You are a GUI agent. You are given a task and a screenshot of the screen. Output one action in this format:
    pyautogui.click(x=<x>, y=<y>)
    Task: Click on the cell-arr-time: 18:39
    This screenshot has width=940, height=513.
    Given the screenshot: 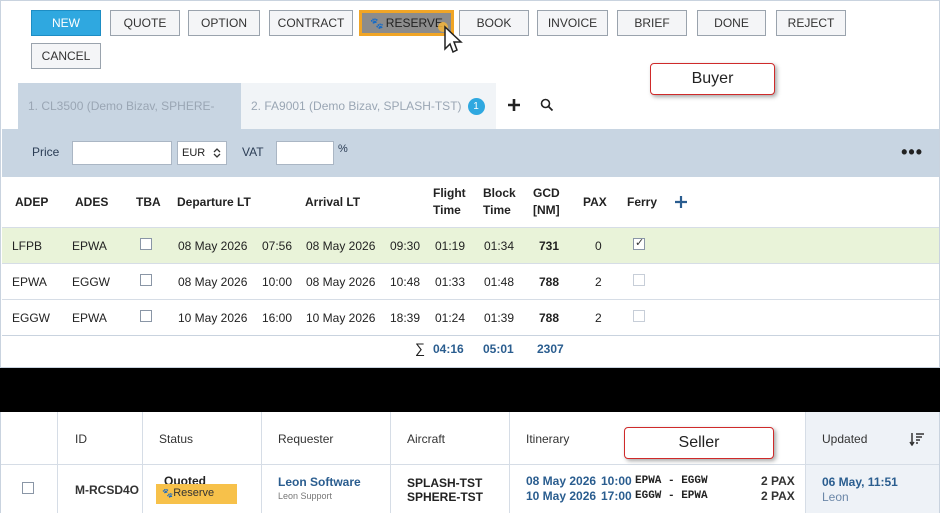 What is the action you would take?
    pyautogui.click(x=405, y=318)
    